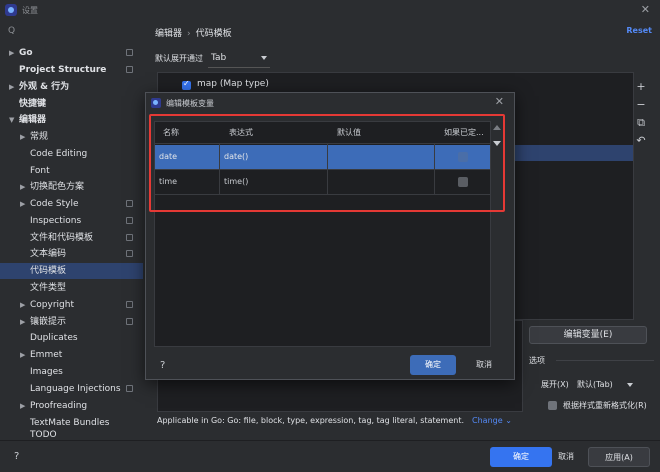  What do you see at coordinates (56, 221) in the screenshot?
I see `sidebar-item-label: Inspections` at bounding box center [56, 221].